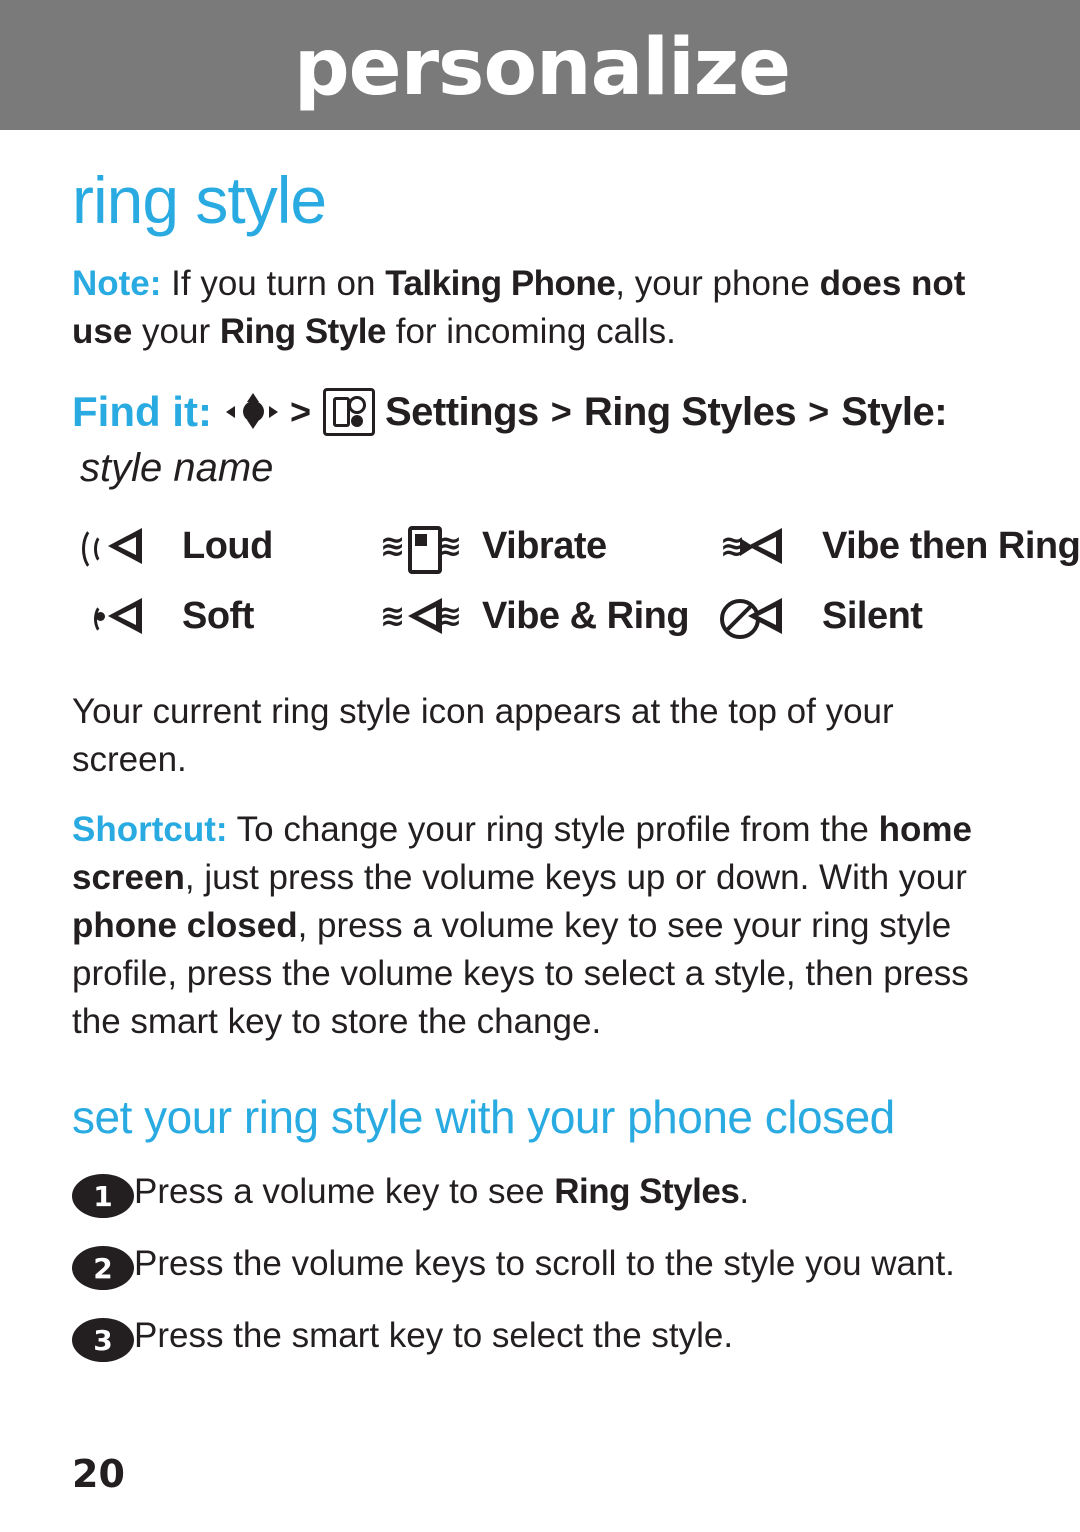 Image resolution: width=1080 pixels, height=1532 pixels. Describe the element at coordinates (951, 545) in the screenshot. I see `ring-style-label: Vibe then Ring` at that location.